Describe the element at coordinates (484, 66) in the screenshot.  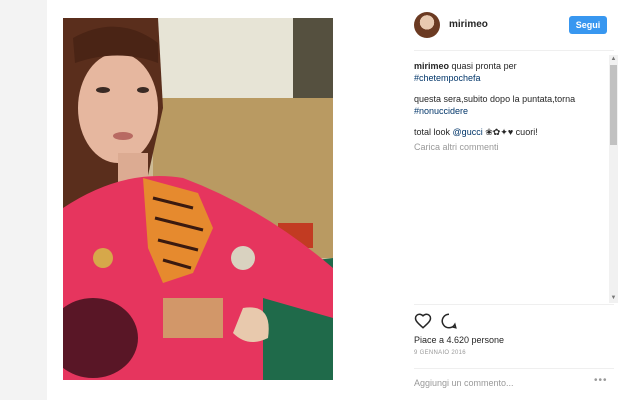
I see `caption-text: quasi pronta per` at that location.